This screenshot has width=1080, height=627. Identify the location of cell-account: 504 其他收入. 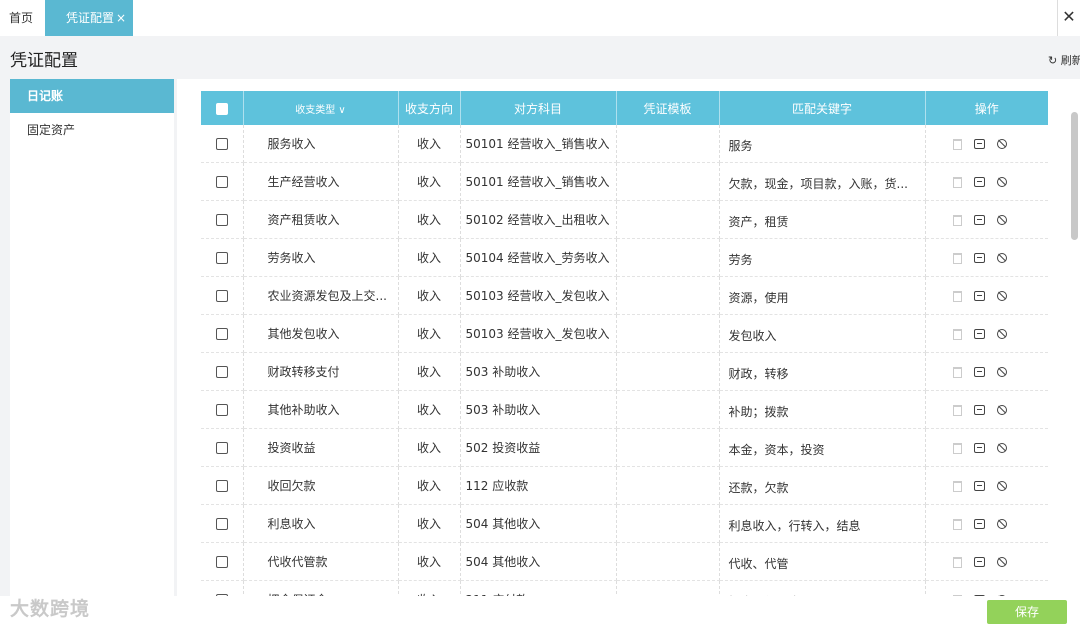
(538, 561).